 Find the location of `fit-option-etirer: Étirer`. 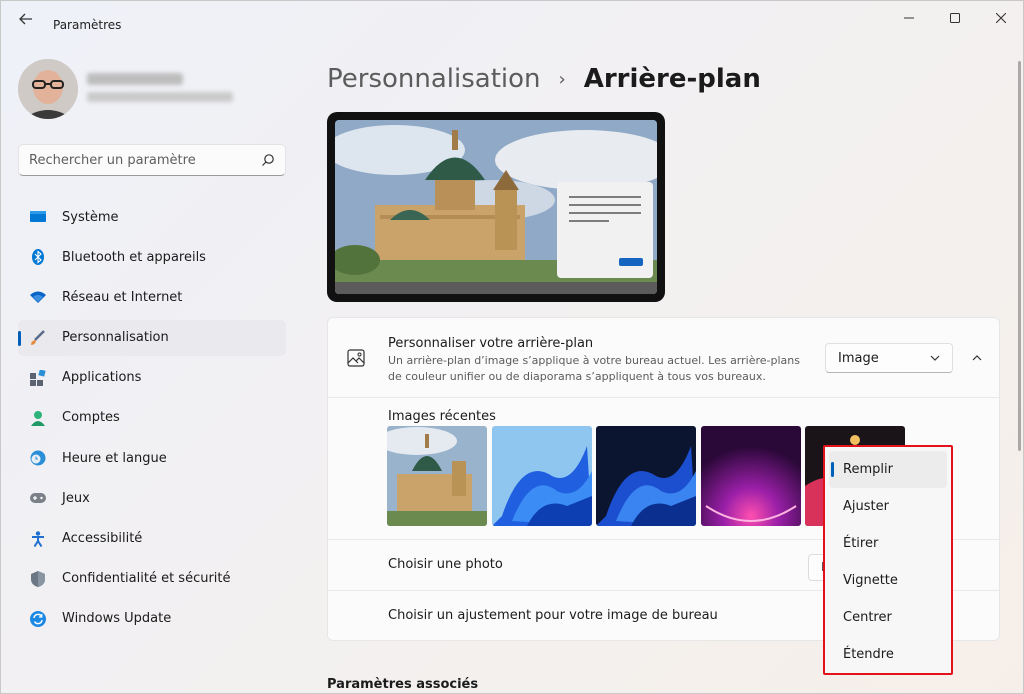

fit-option-etirer: Étirer is located at coordinates (888, 543).